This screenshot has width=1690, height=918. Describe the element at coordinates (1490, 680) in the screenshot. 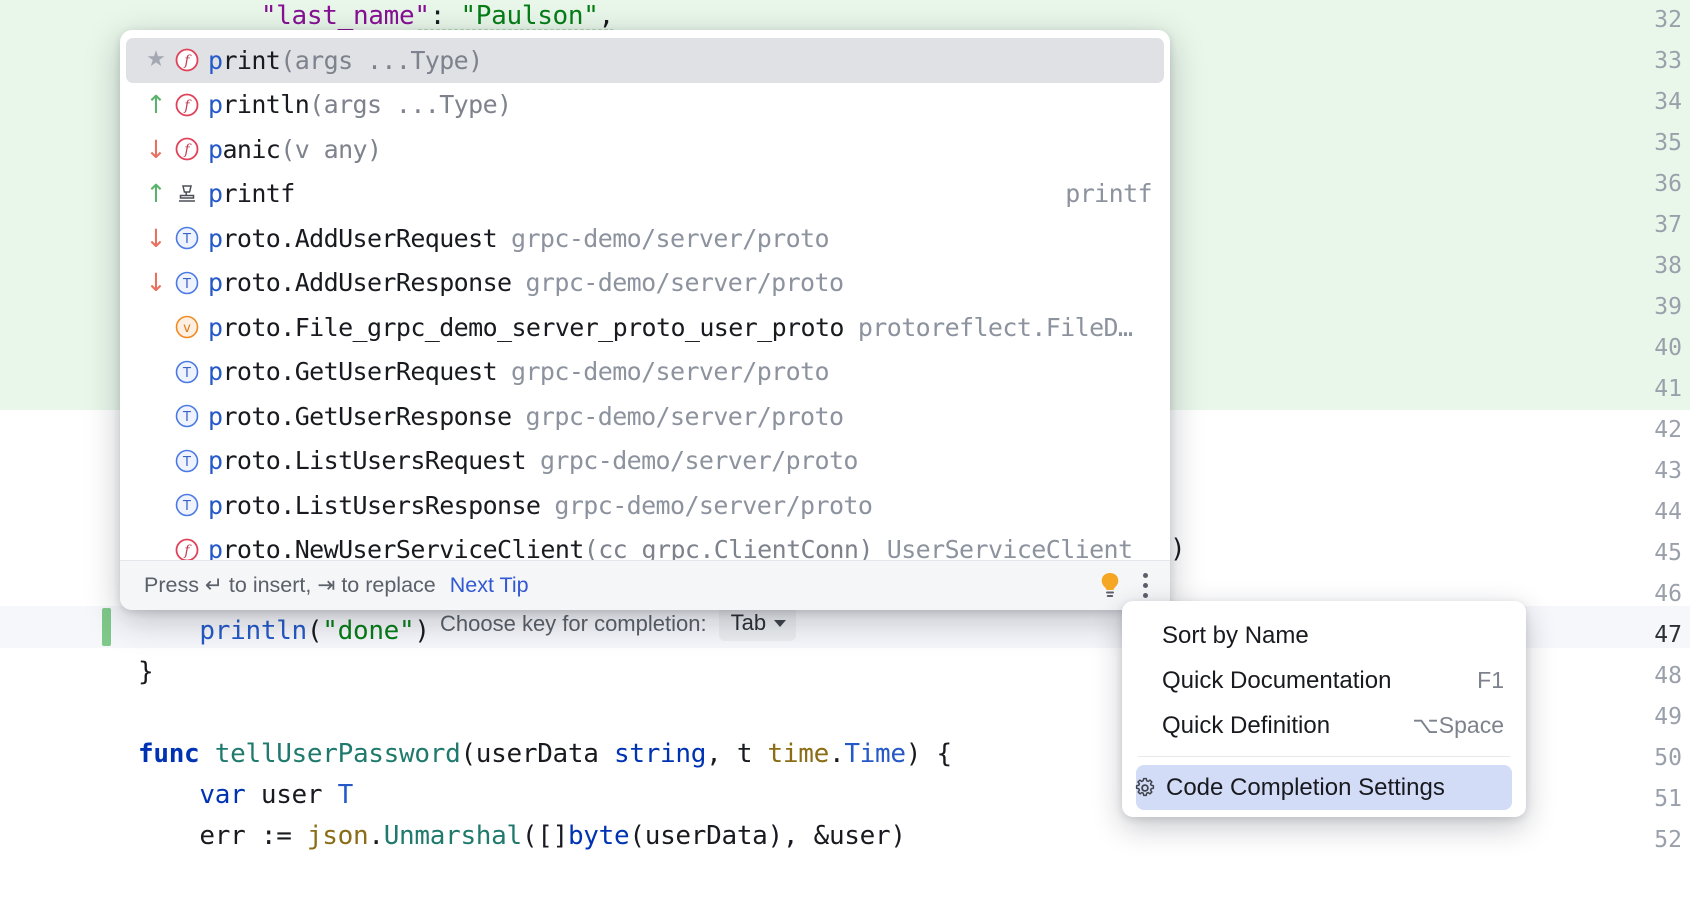

I see `menu-item-shortcut: F1` at that location.